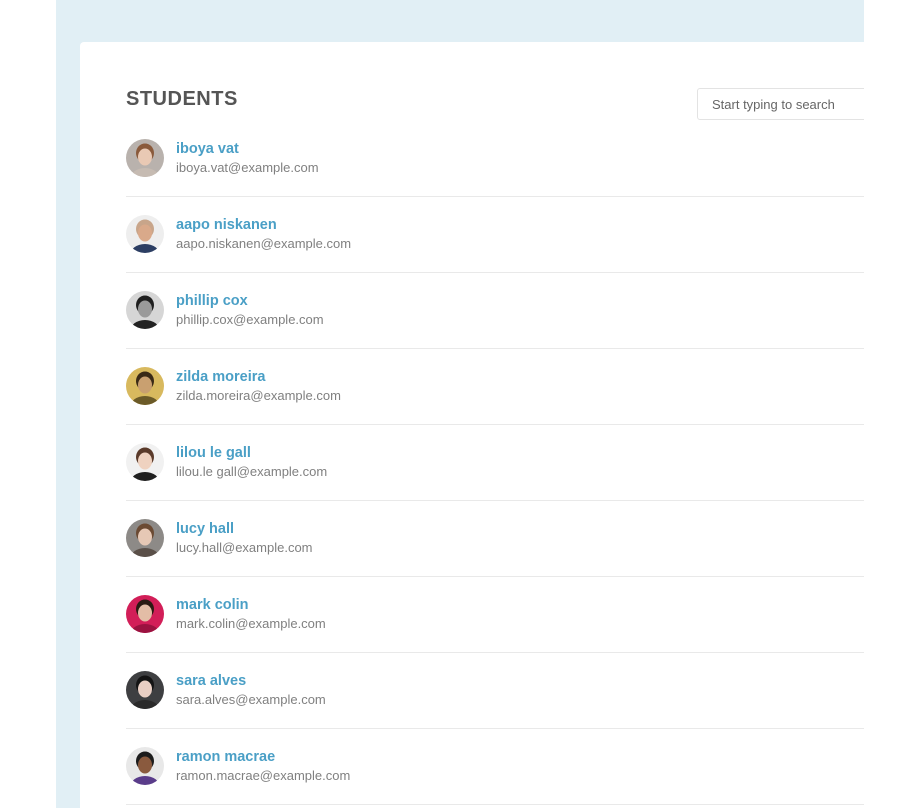  I want to click on student-name-link: lucy hall, so click(205, 529).